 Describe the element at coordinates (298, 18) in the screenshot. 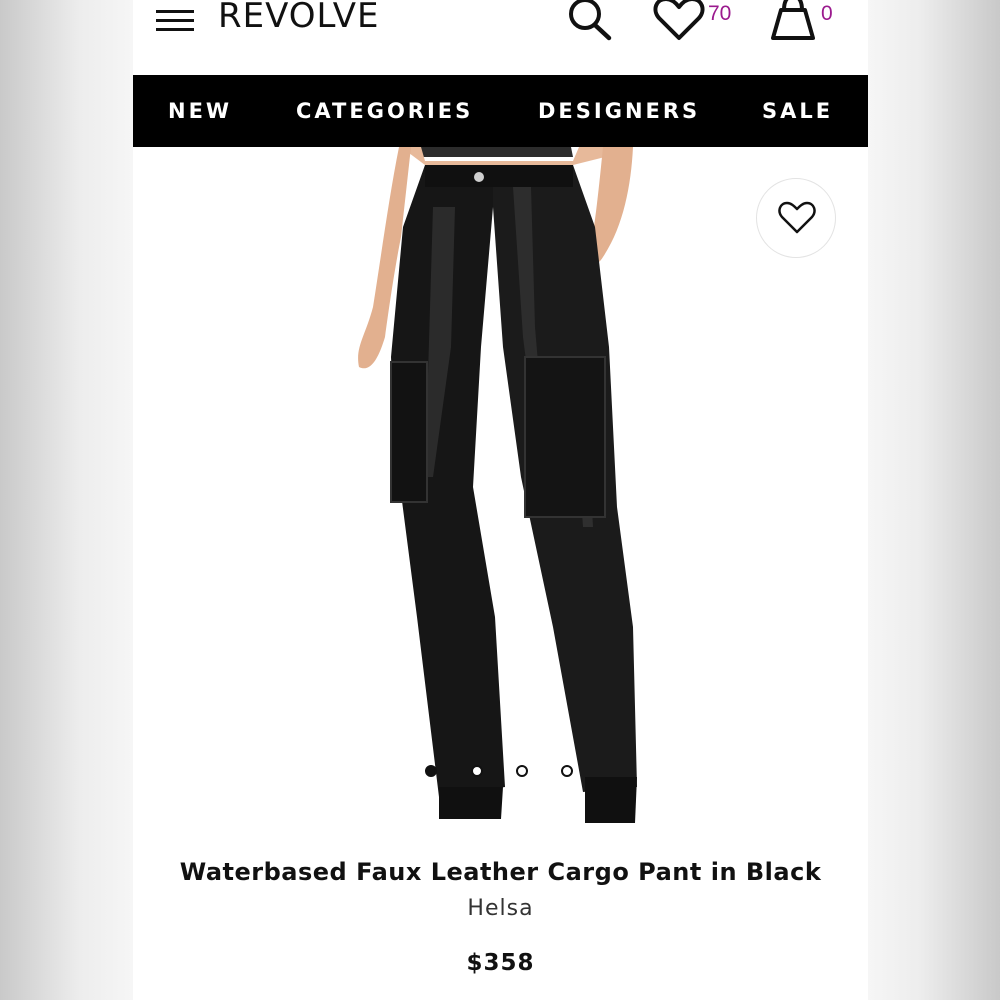

I see `brand-logo: REVOLVE` at that location.